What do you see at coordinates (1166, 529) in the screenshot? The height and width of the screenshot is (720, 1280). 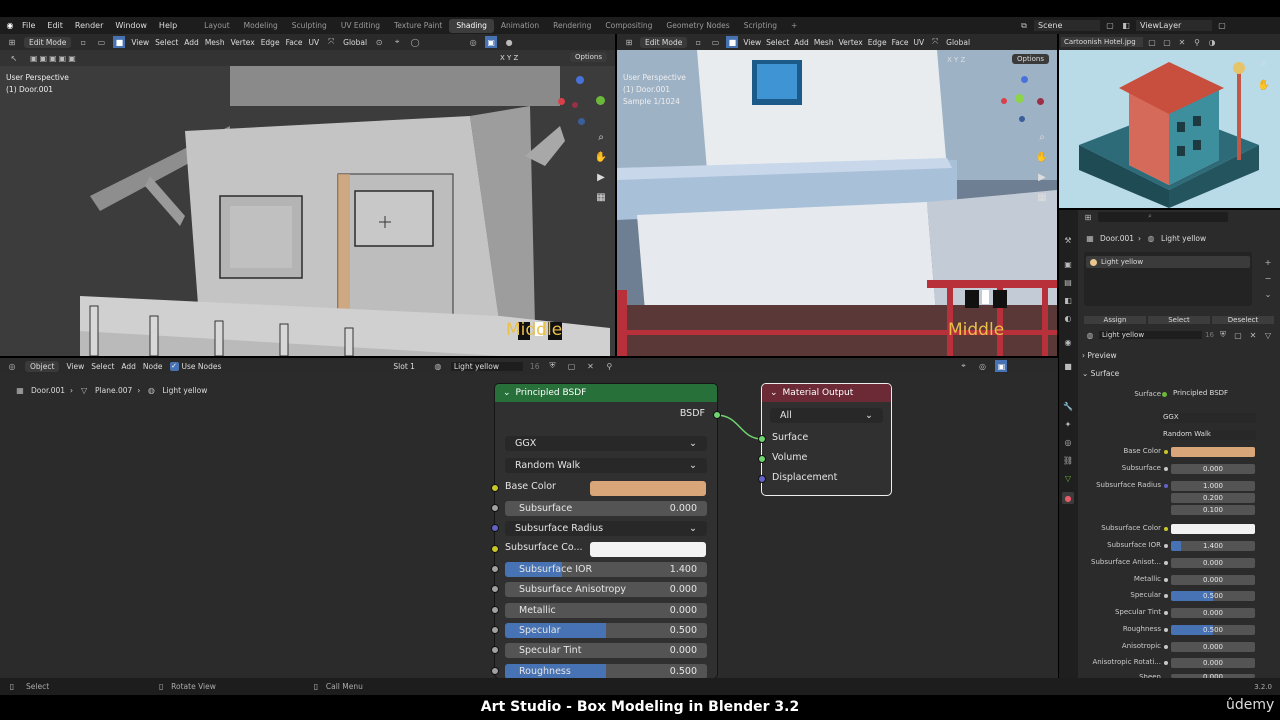 I see `subsurface-color-socket-icon` at bounding box center [1166, 529].